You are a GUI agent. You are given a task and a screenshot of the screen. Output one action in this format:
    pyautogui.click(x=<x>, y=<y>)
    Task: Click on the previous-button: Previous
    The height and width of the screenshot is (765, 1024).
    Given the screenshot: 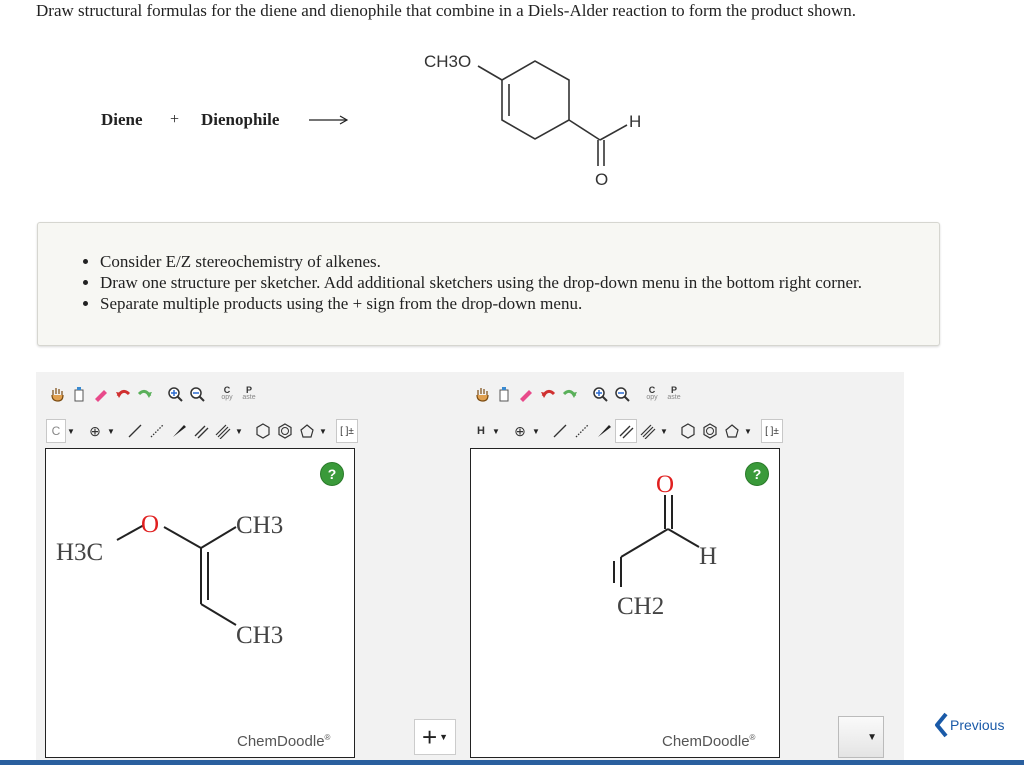 What is the action you would take?
    pyautogui.click(x=969, y=725)
    